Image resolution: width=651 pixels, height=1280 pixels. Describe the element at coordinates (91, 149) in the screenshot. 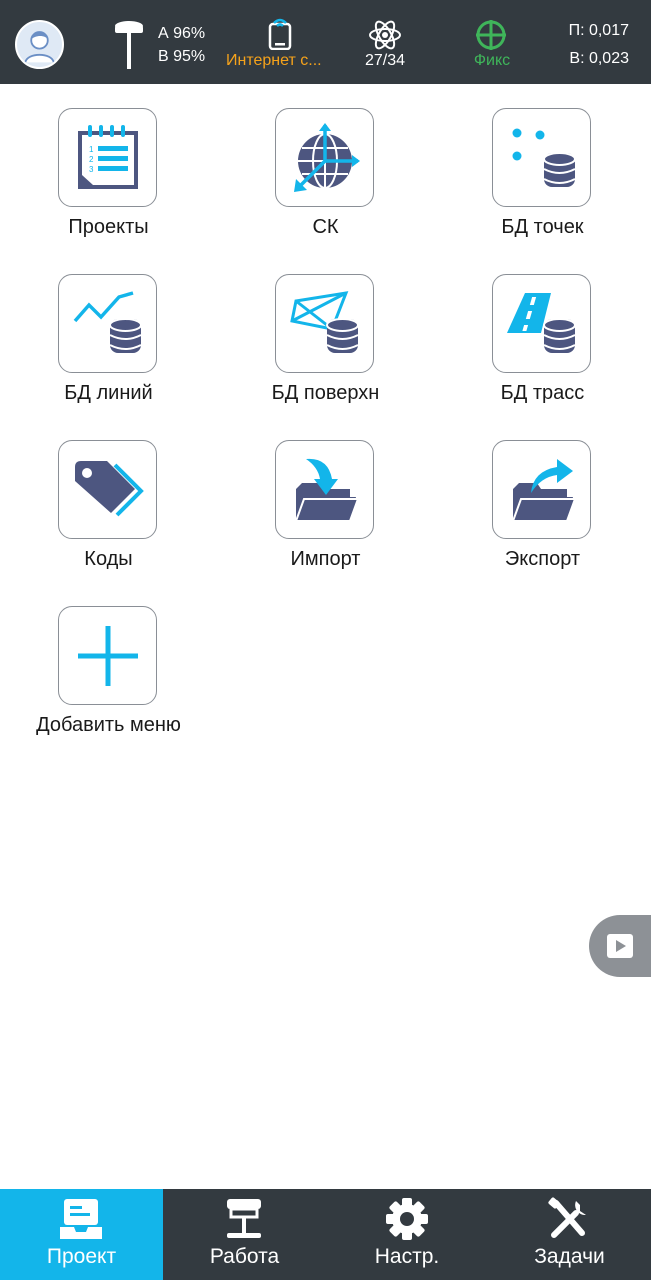

I see `svg-text: 1` at that location.